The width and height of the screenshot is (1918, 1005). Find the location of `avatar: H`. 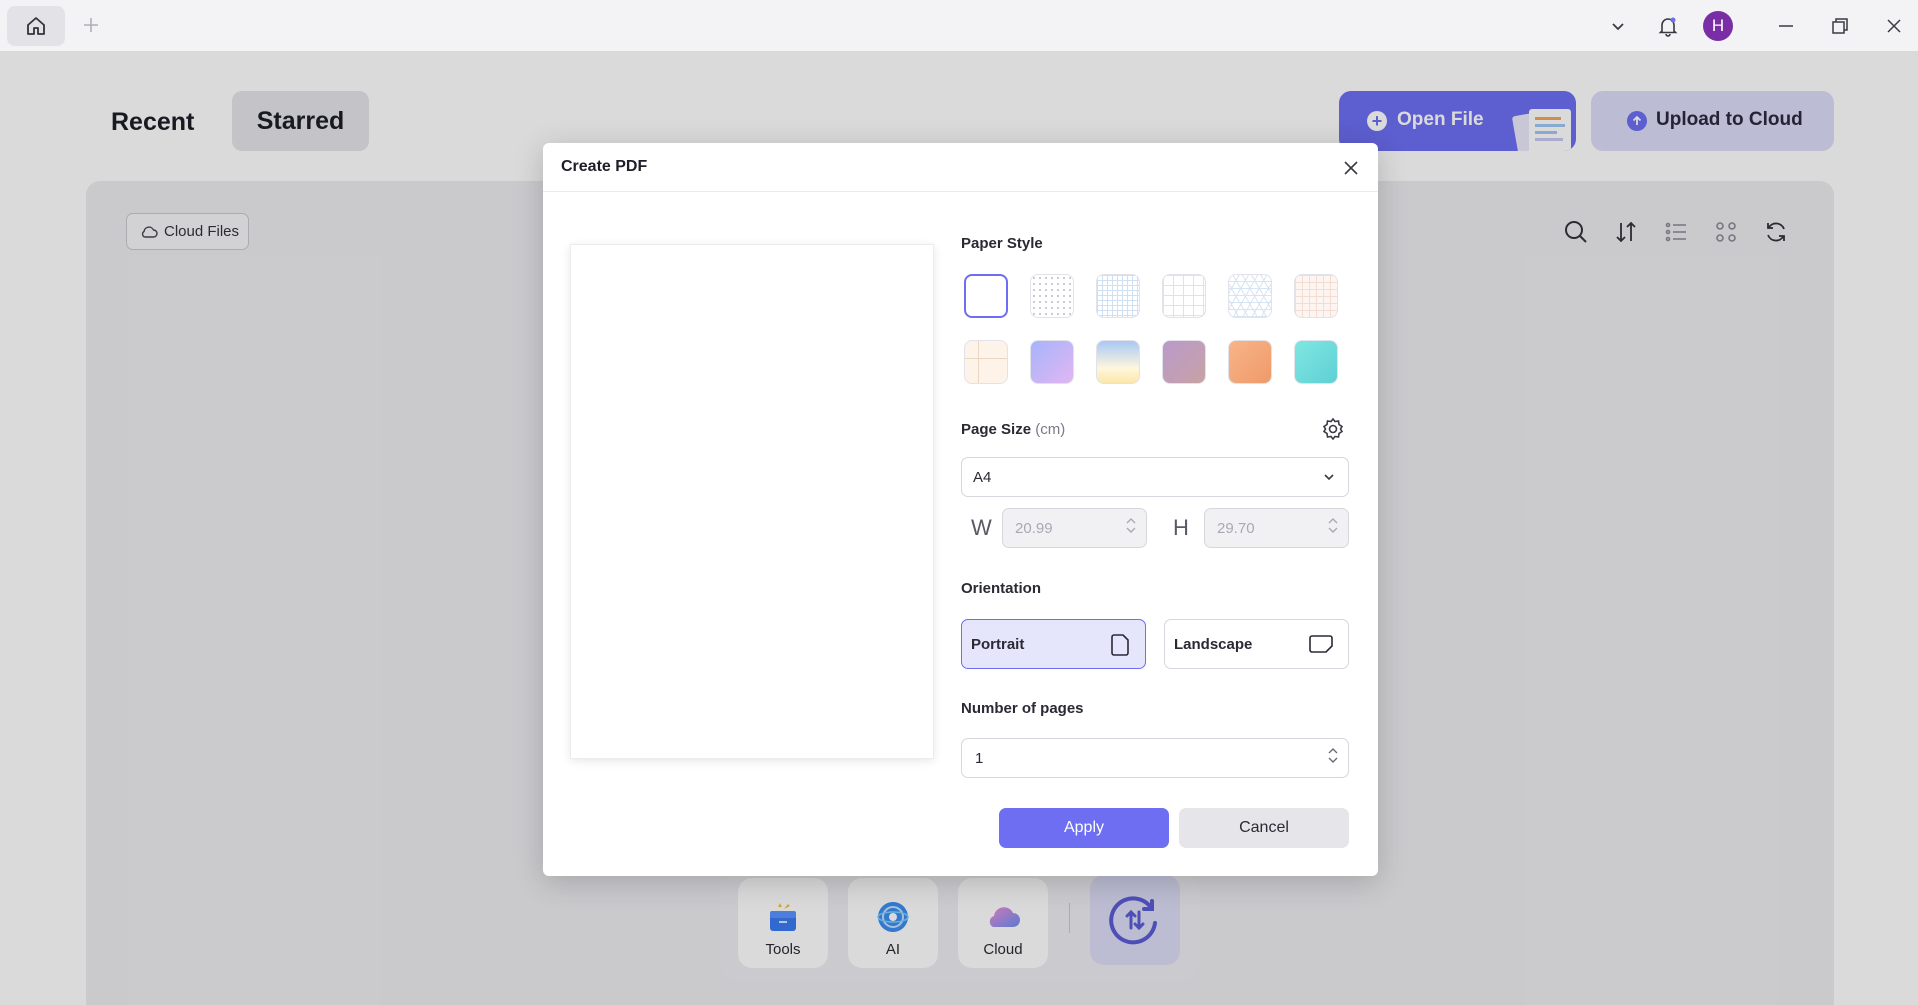

avatar: H is located at coordinates (1718, 25).